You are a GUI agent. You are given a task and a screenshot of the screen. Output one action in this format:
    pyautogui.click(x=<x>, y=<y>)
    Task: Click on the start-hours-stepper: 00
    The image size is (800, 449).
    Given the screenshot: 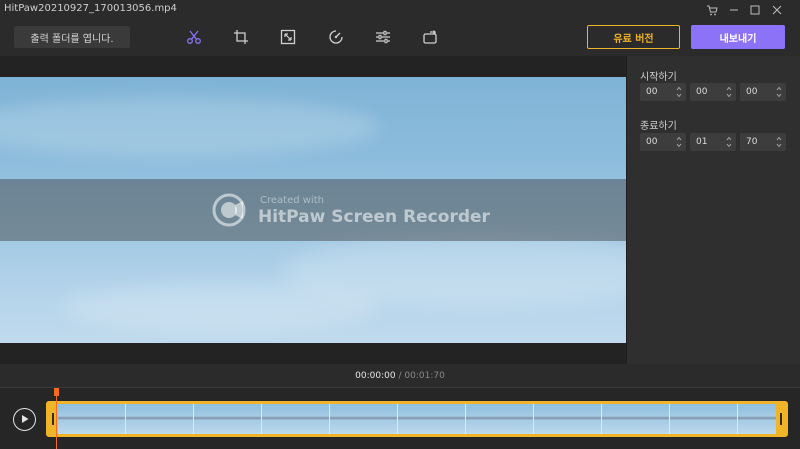 What is the action you would take?
    pyautogui.click(x=663, y=92)
    